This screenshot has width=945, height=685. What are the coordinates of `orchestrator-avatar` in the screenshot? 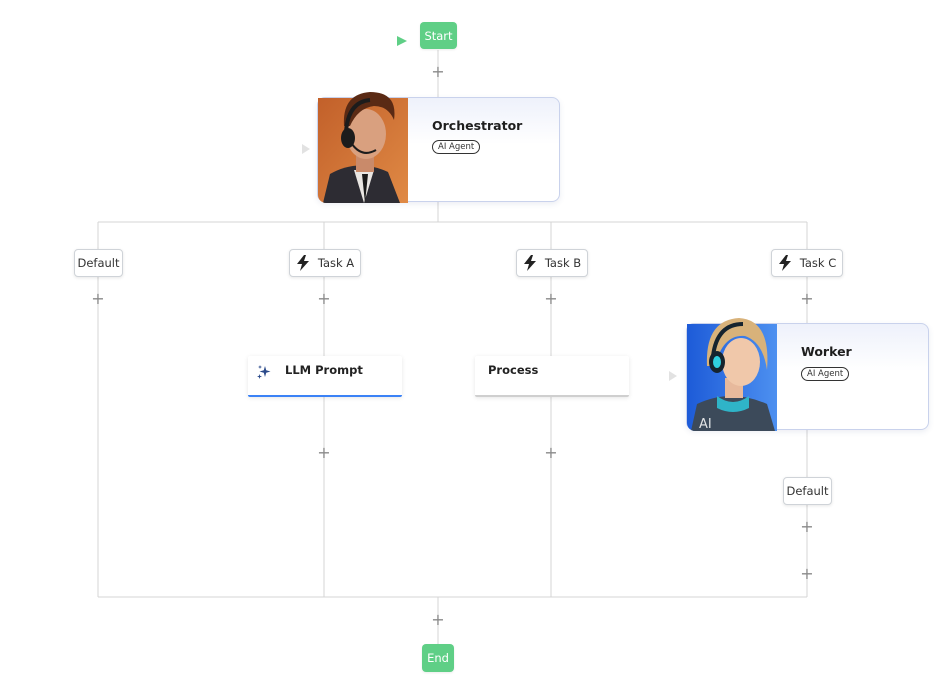 It's located at (364, 144).